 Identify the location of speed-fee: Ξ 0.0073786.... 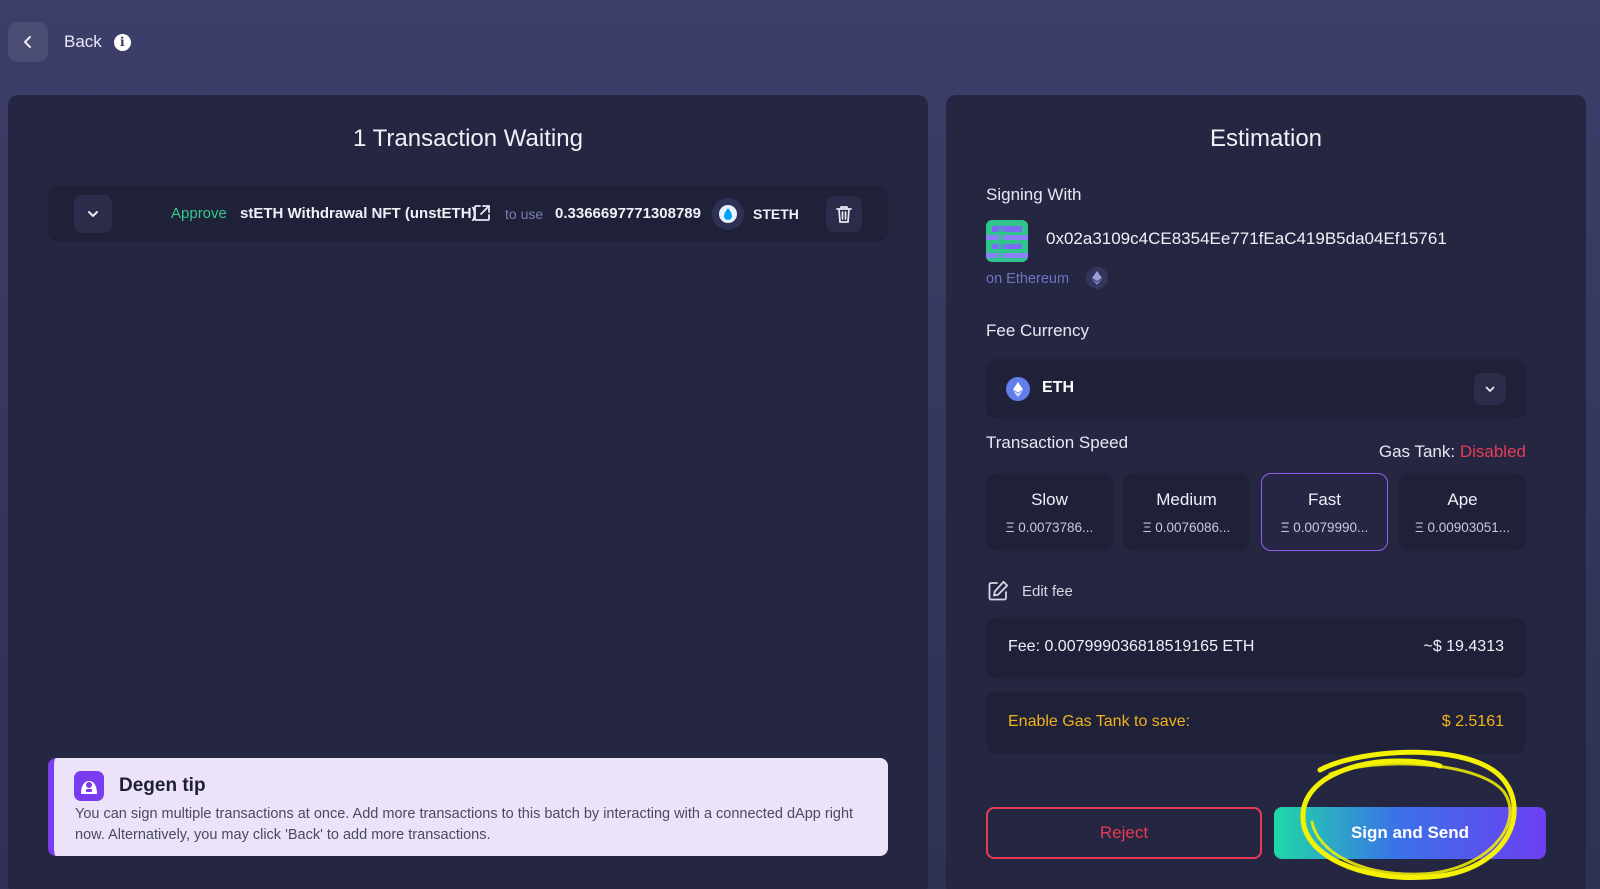
(1049, 527).